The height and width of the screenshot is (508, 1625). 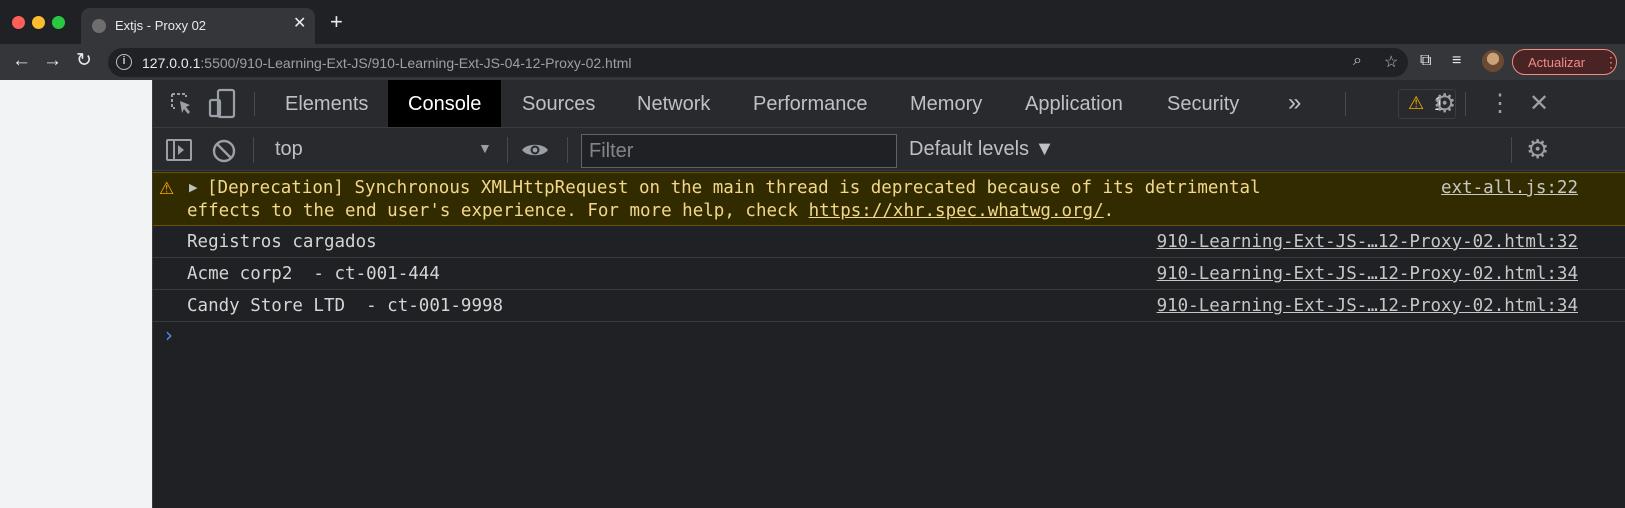 I want to click on tab-close-icon: ✕, so click(x=299, y=24).